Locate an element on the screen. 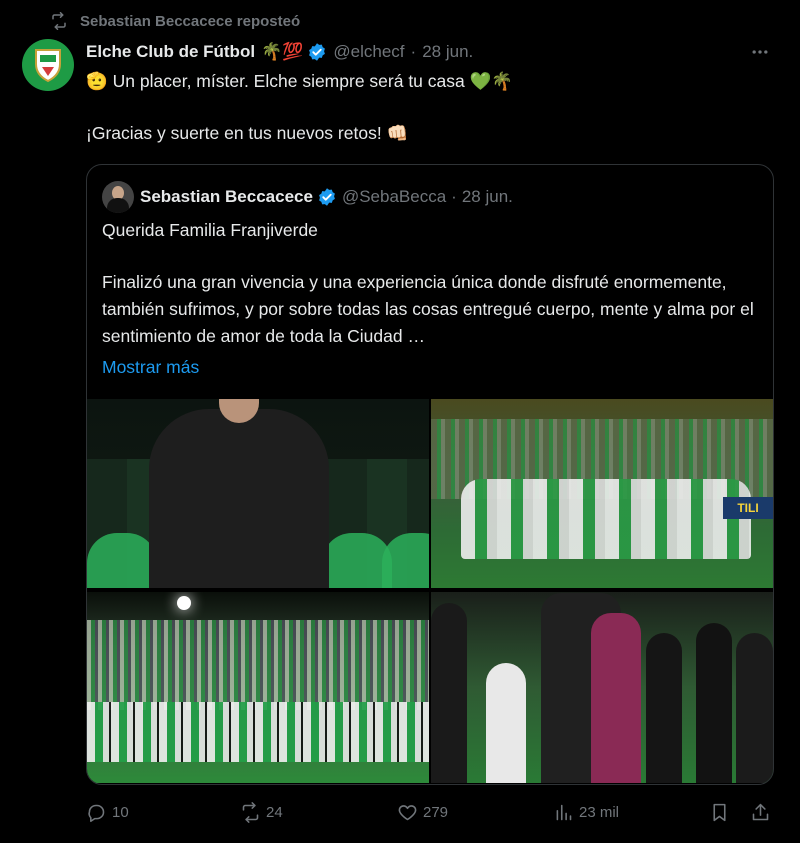  photo-embrace is located at coordinates (602, 687).